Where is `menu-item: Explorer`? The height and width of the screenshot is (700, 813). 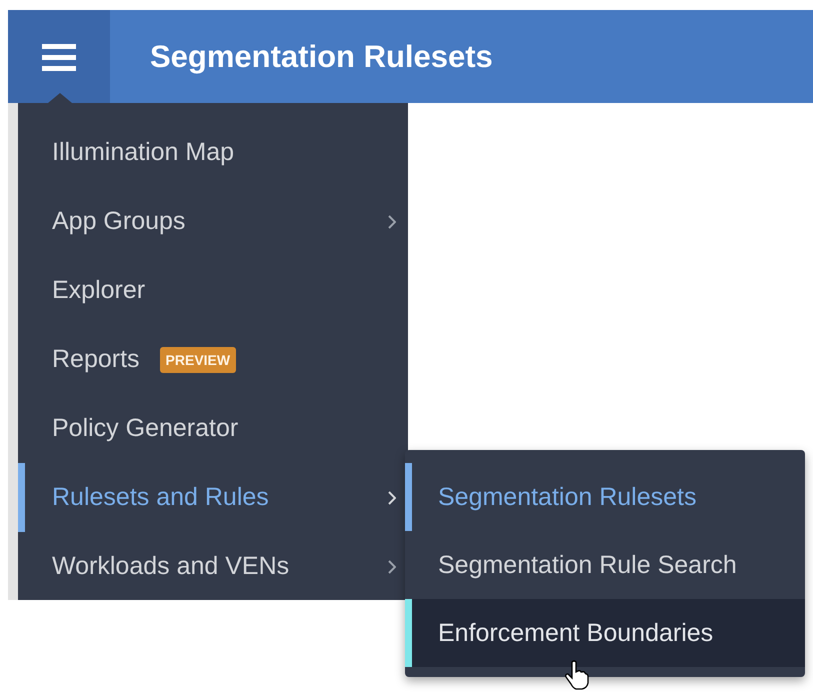 menu-item: Explorer is located at coordinates (213, 290).